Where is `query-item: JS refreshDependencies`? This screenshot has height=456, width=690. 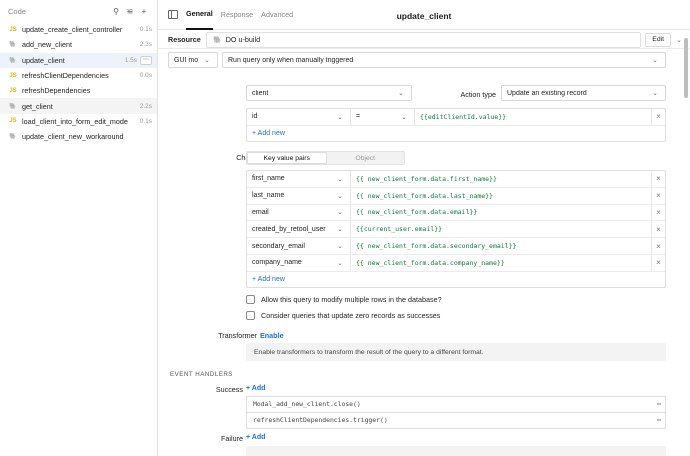 query-item: JS refreshDependencies is located at coordinates (78, 90).